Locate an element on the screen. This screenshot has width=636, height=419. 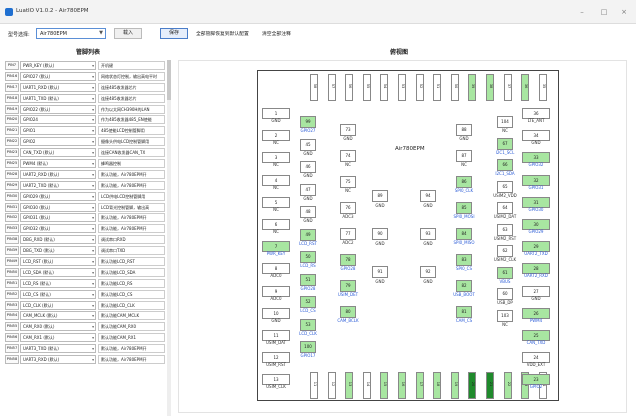
inner-pin-pad: 79 is located at coordinates (348, 286).